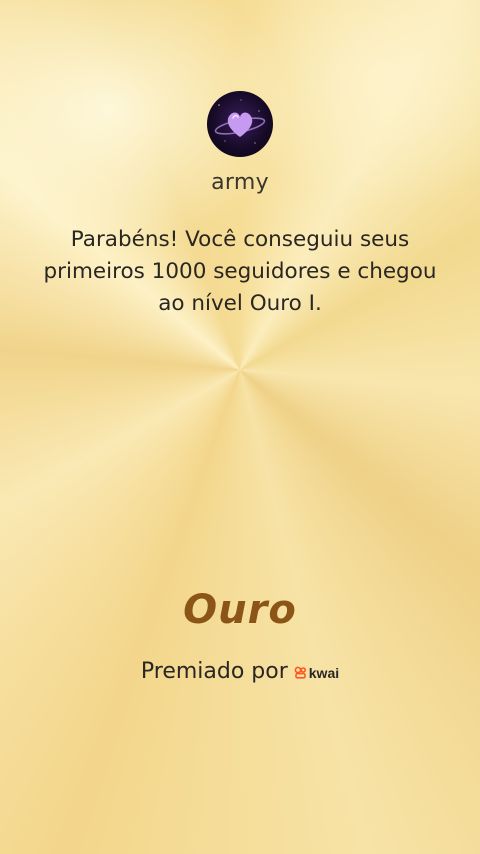 This screenshot has width=480, height=854. What do you see at coordinates (240, 610) in the screenshot?
I see `level-title: Ouro` at bounding box center [240, 610].